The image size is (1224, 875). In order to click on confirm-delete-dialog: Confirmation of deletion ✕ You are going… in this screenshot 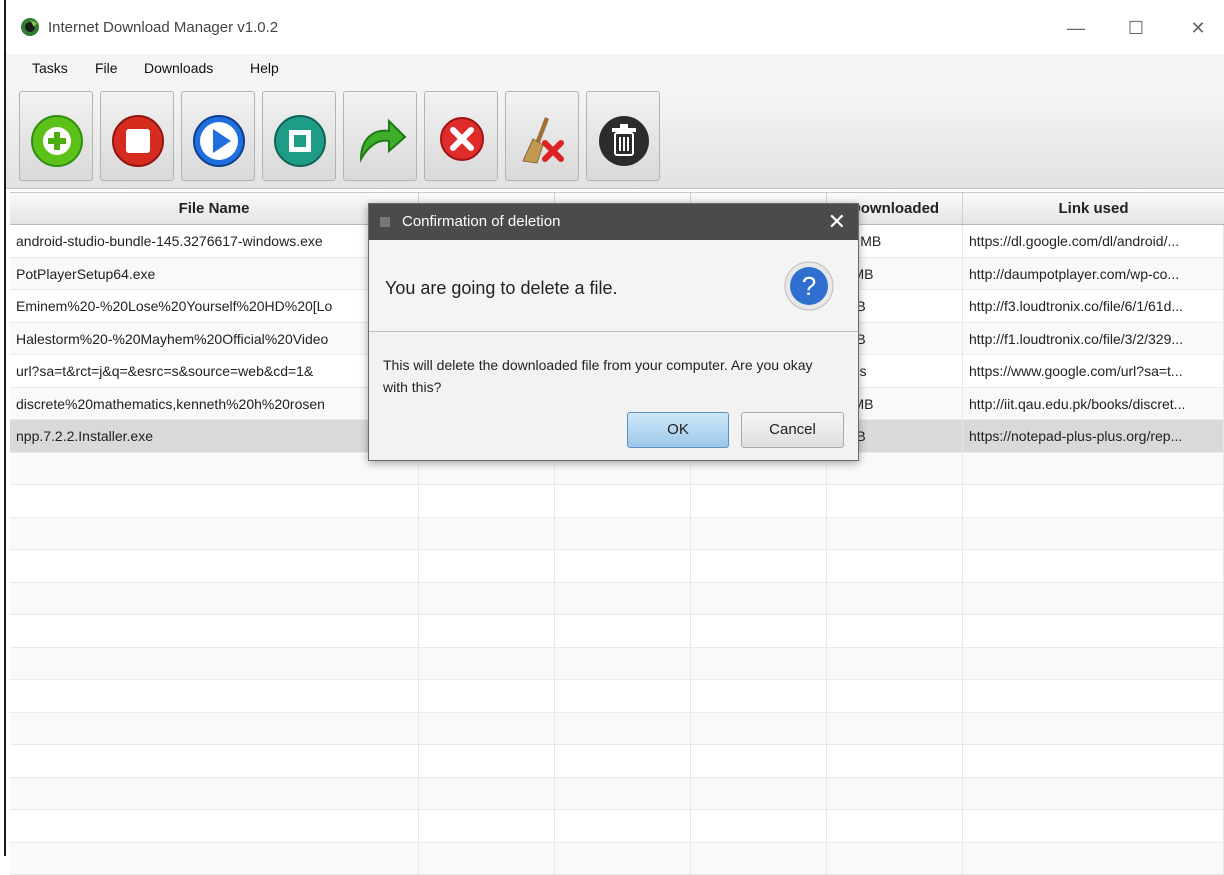, I will do `click(613, 332)`.